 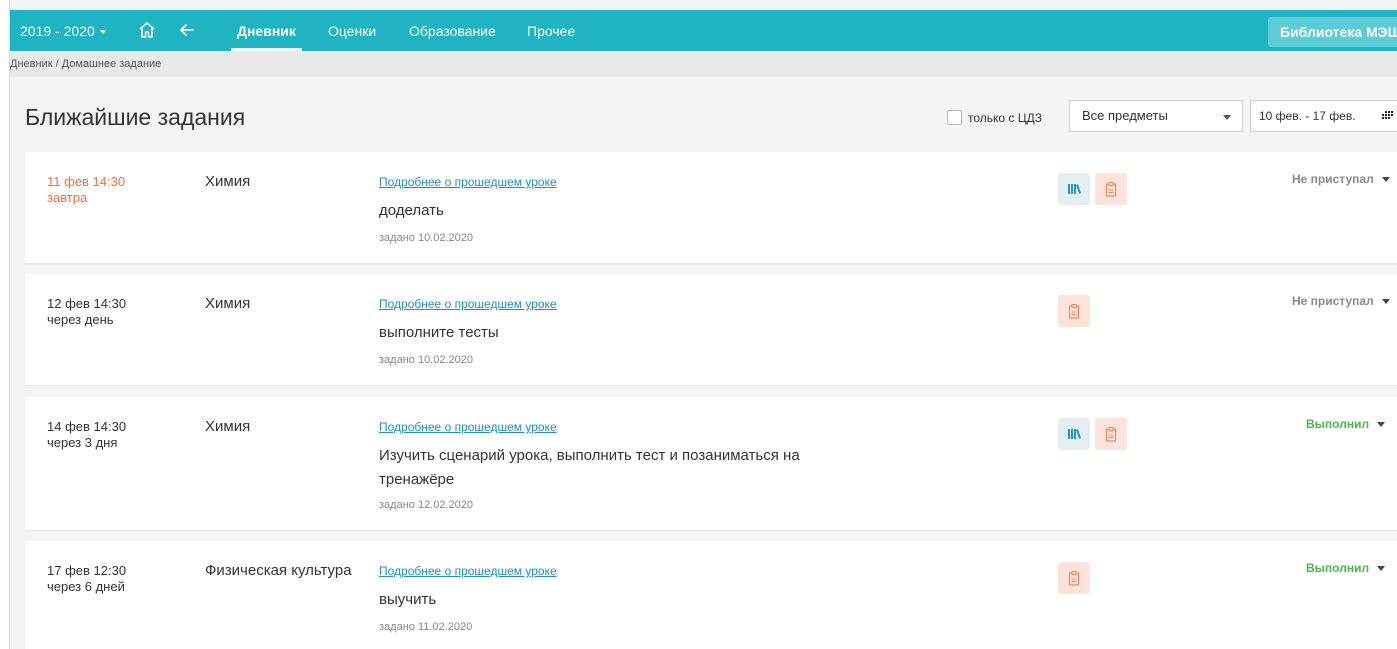 What do you see at coordinates (86, 181) in the screenshot?
I see `due-date-time: 11 фев 14:30` at bounding box center [86, 181].